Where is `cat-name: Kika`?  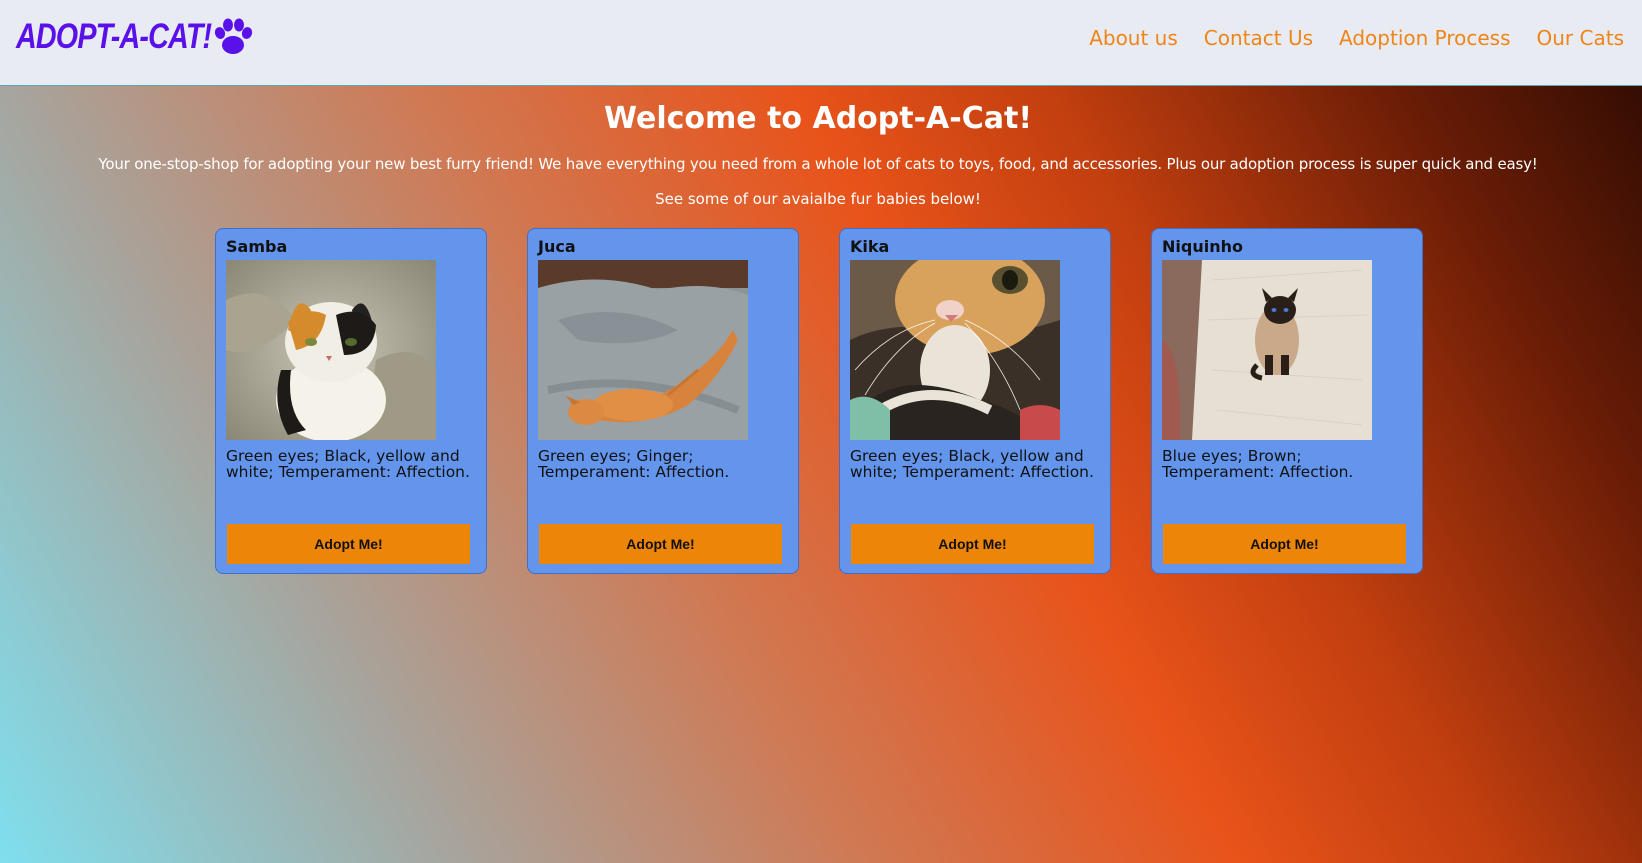
cat-name: Kika is located at coordinates (870, 246).